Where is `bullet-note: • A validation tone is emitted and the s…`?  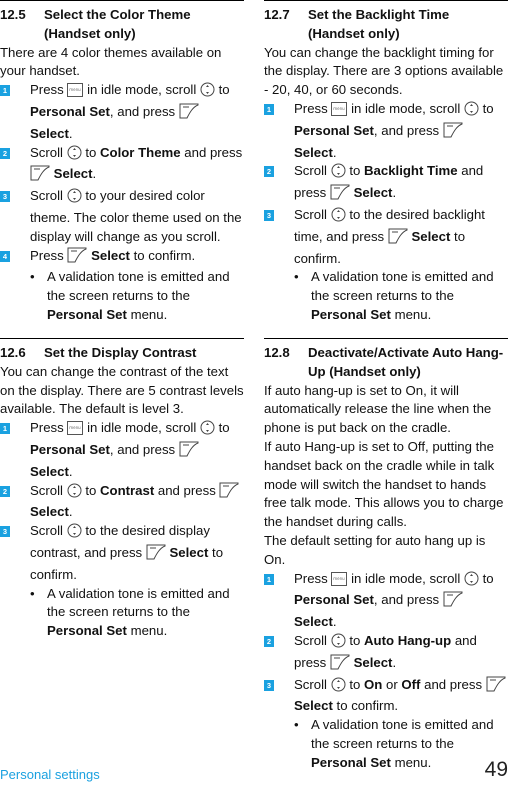
bullet-note: • A validation tone is emitted and the s… is located at coordinates (137, 613).